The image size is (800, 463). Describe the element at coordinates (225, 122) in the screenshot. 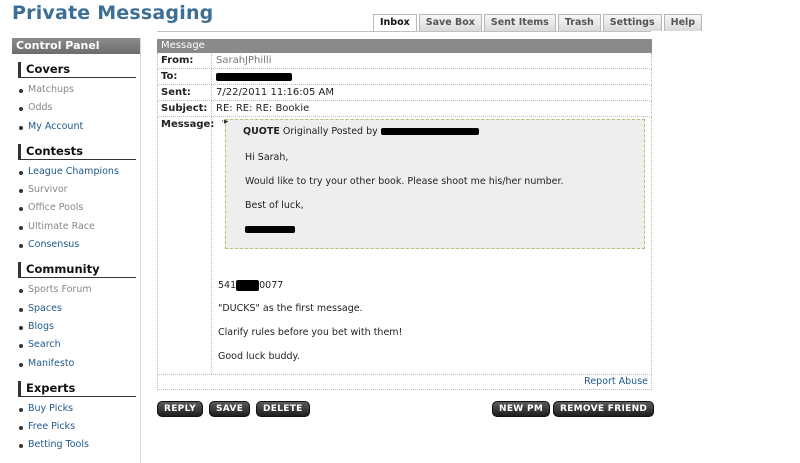

I see `quote-arrow-icon: ·▸` at that location.